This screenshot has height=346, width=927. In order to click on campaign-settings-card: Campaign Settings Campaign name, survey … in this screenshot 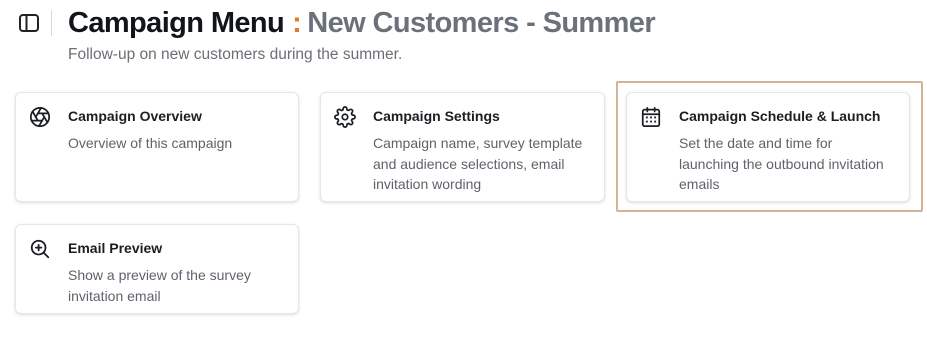, I will do `click(462, 147)`.